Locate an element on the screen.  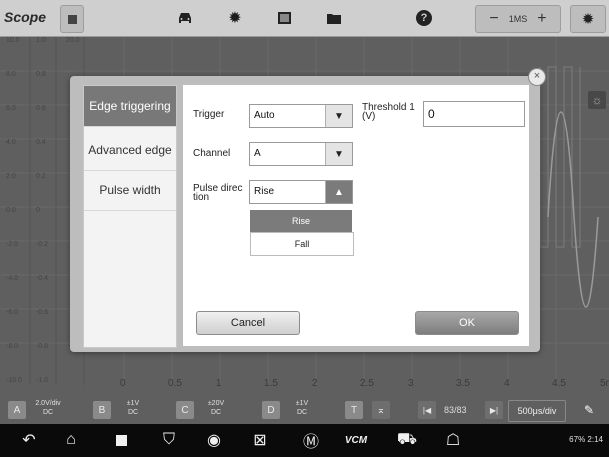
channel-d-info: ±1V DC is located at coordinates (302, 408).